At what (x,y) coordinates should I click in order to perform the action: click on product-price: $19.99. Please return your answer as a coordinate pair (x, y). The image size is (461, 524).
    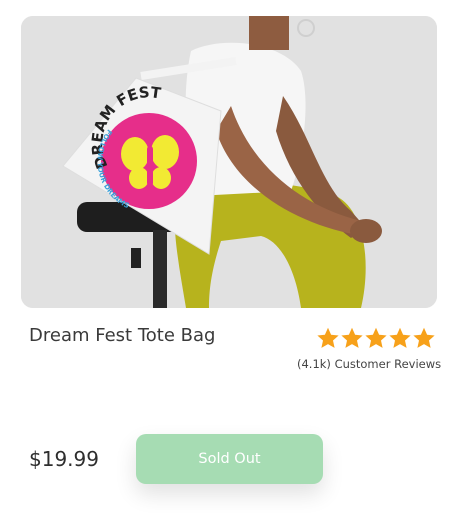
    Looking at the image, I should click on (64, 459).